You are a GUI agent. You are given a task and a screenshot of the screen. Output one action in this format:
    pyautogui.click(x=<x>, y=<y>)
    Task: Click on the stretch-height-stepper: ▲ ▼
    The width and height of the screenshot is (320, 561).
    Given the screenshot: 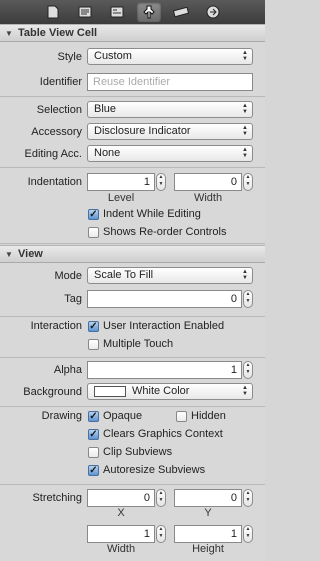 What is the action you would take?
    pyautogui.click(x=248, y=534)
    